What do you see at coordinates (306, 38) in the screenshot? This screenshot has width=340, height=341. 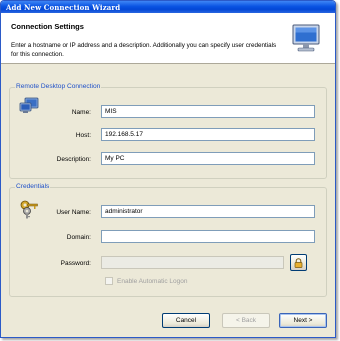 I see `monitor-icon` at bounding box center [306, 38].